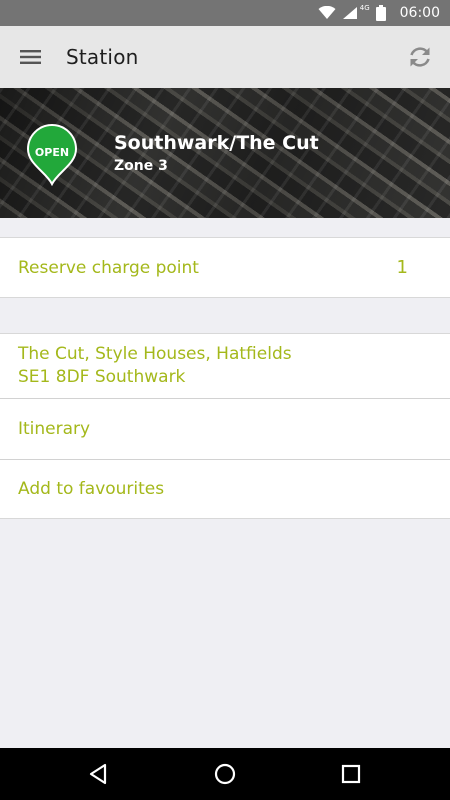 The height and width of the screenshot is (800, 450). I want to click on refresh-icon, so click(420, 57).